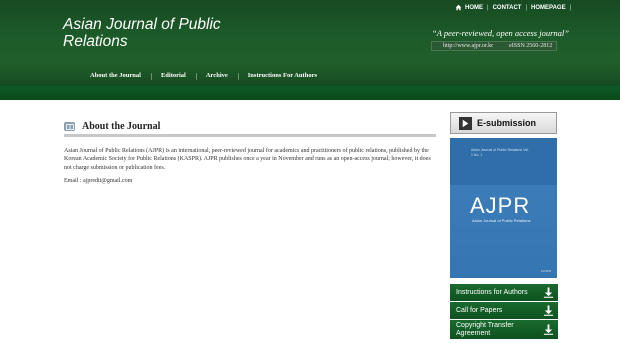 The image size is (620, 343). I want to click on homepage-link: HOMEPAGE, so click(548, 8).